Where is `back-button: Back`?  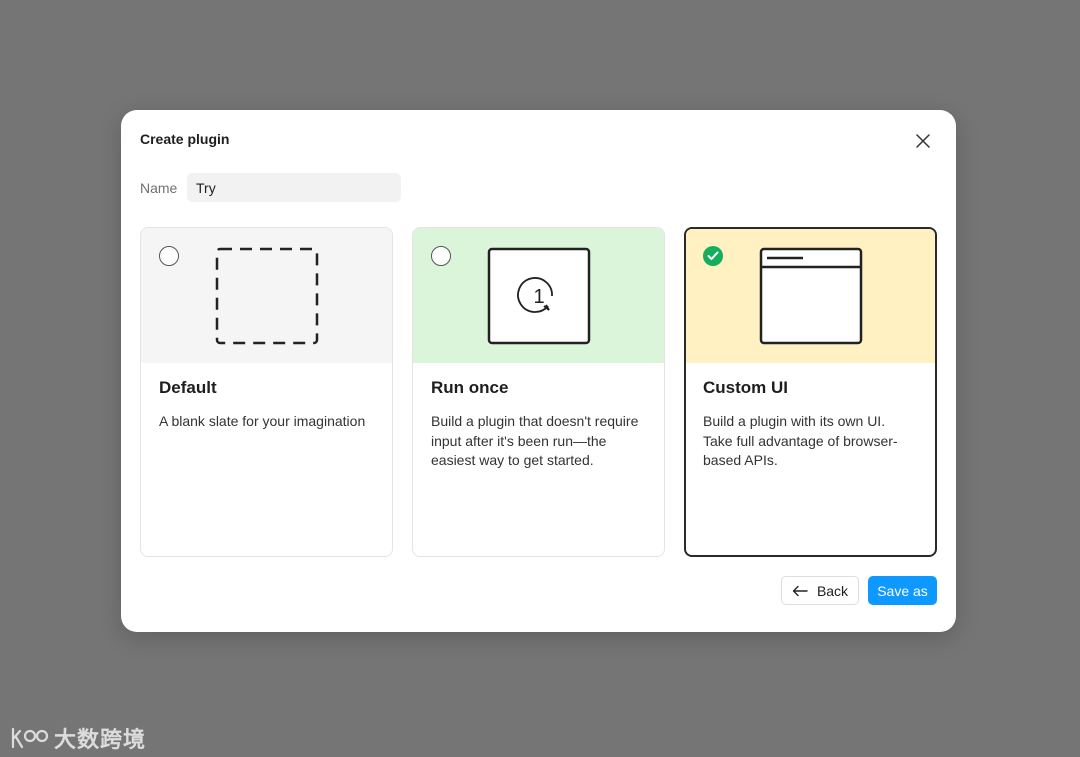
back-button: Back is located at coordinates (820, 590).